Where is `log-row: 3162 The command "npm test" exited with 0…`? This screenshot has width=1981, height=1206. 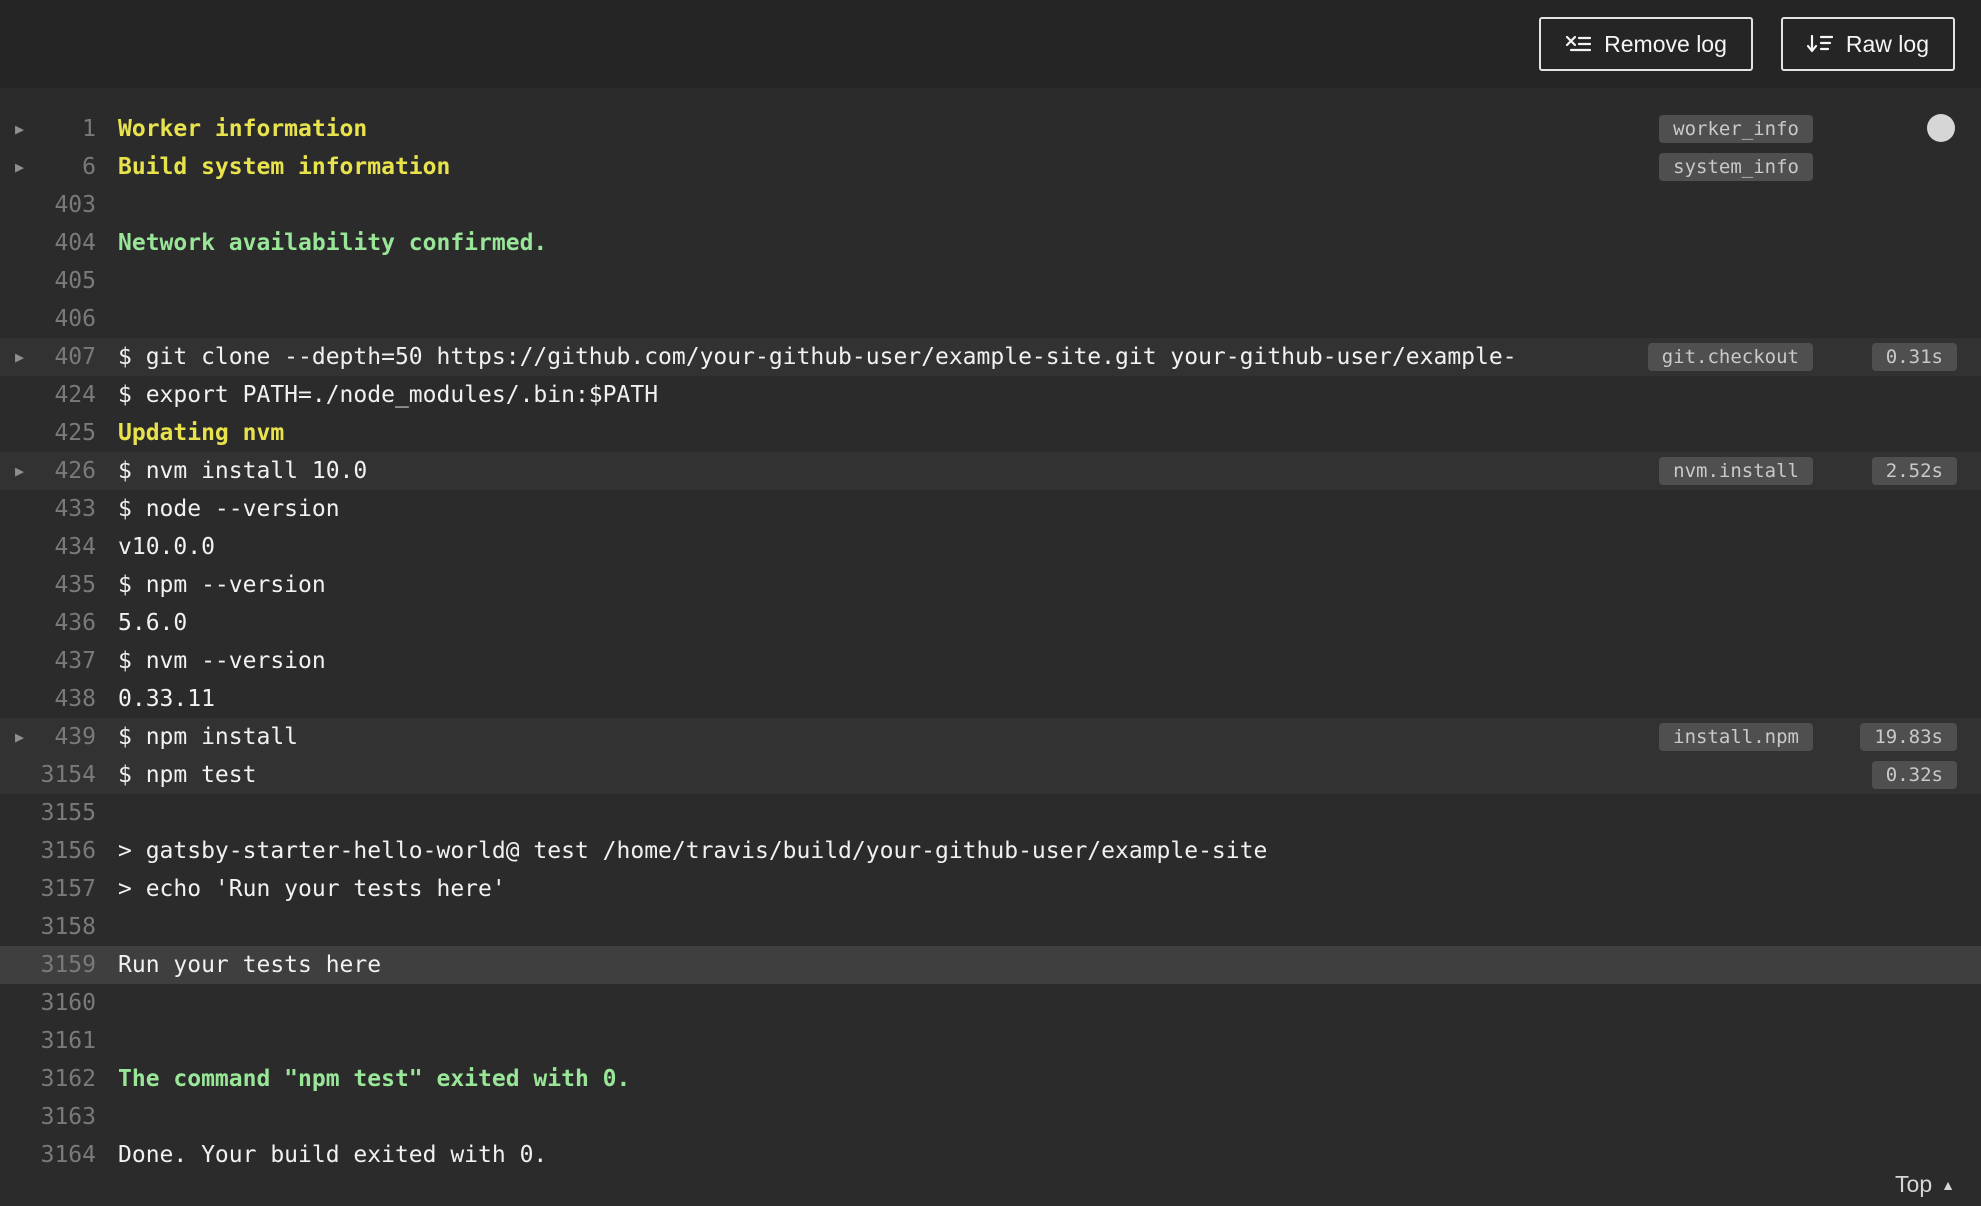
log-row: 3162 The command "npm test" exited with 0… is located at coordinates (990, 1079).